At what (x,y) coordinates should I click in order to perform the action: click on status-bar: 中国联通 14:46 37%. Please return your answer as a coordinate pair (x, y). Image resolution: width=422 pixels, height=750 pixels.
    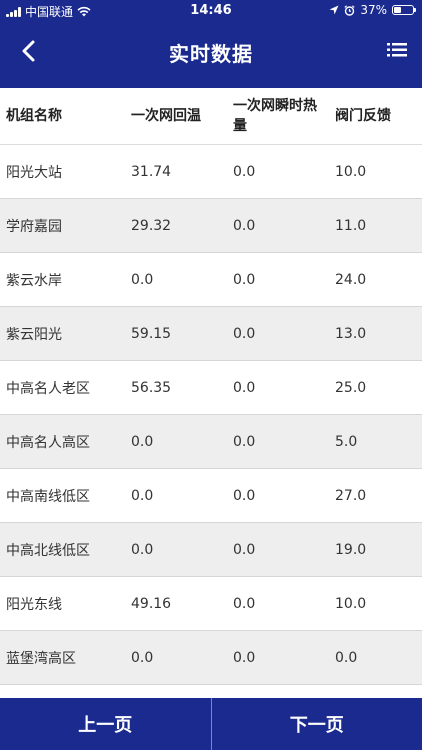
    Looking at the image, I should click on (211, 11).